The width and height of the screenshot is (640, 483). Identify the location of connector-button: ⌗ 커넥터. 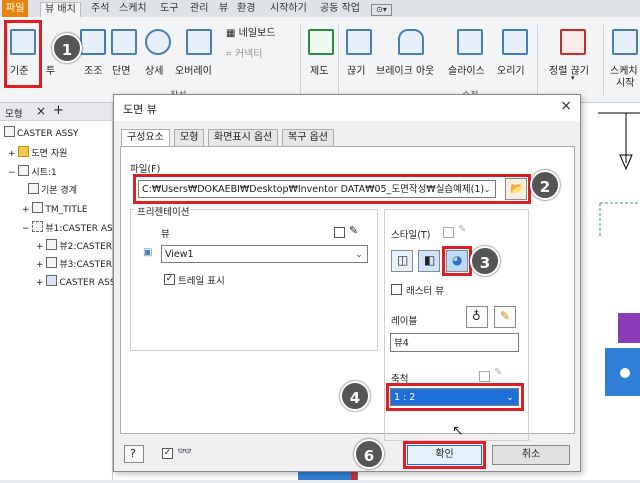
(244, 52).